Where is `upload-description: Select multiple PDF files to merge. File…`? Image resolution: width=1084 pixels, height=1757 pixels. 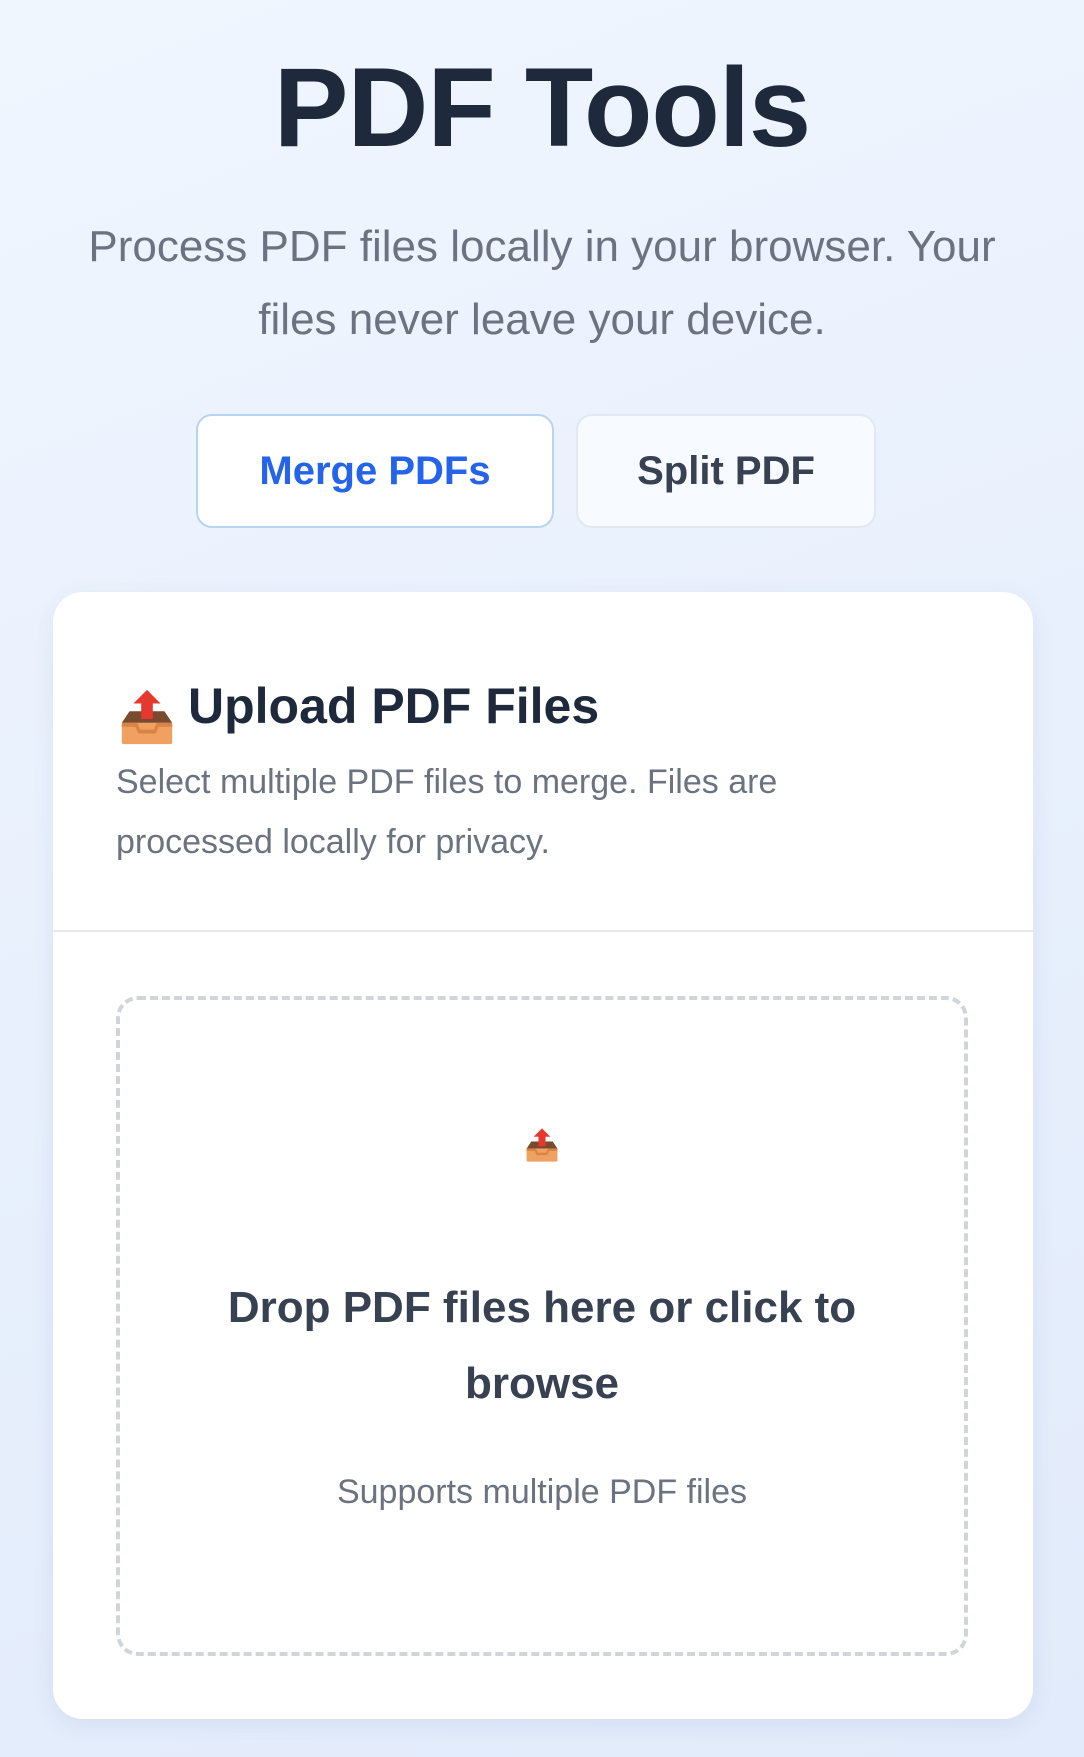 upload-description: Select multiple PDF files to merge. File… is located at coordinates (447, 812).